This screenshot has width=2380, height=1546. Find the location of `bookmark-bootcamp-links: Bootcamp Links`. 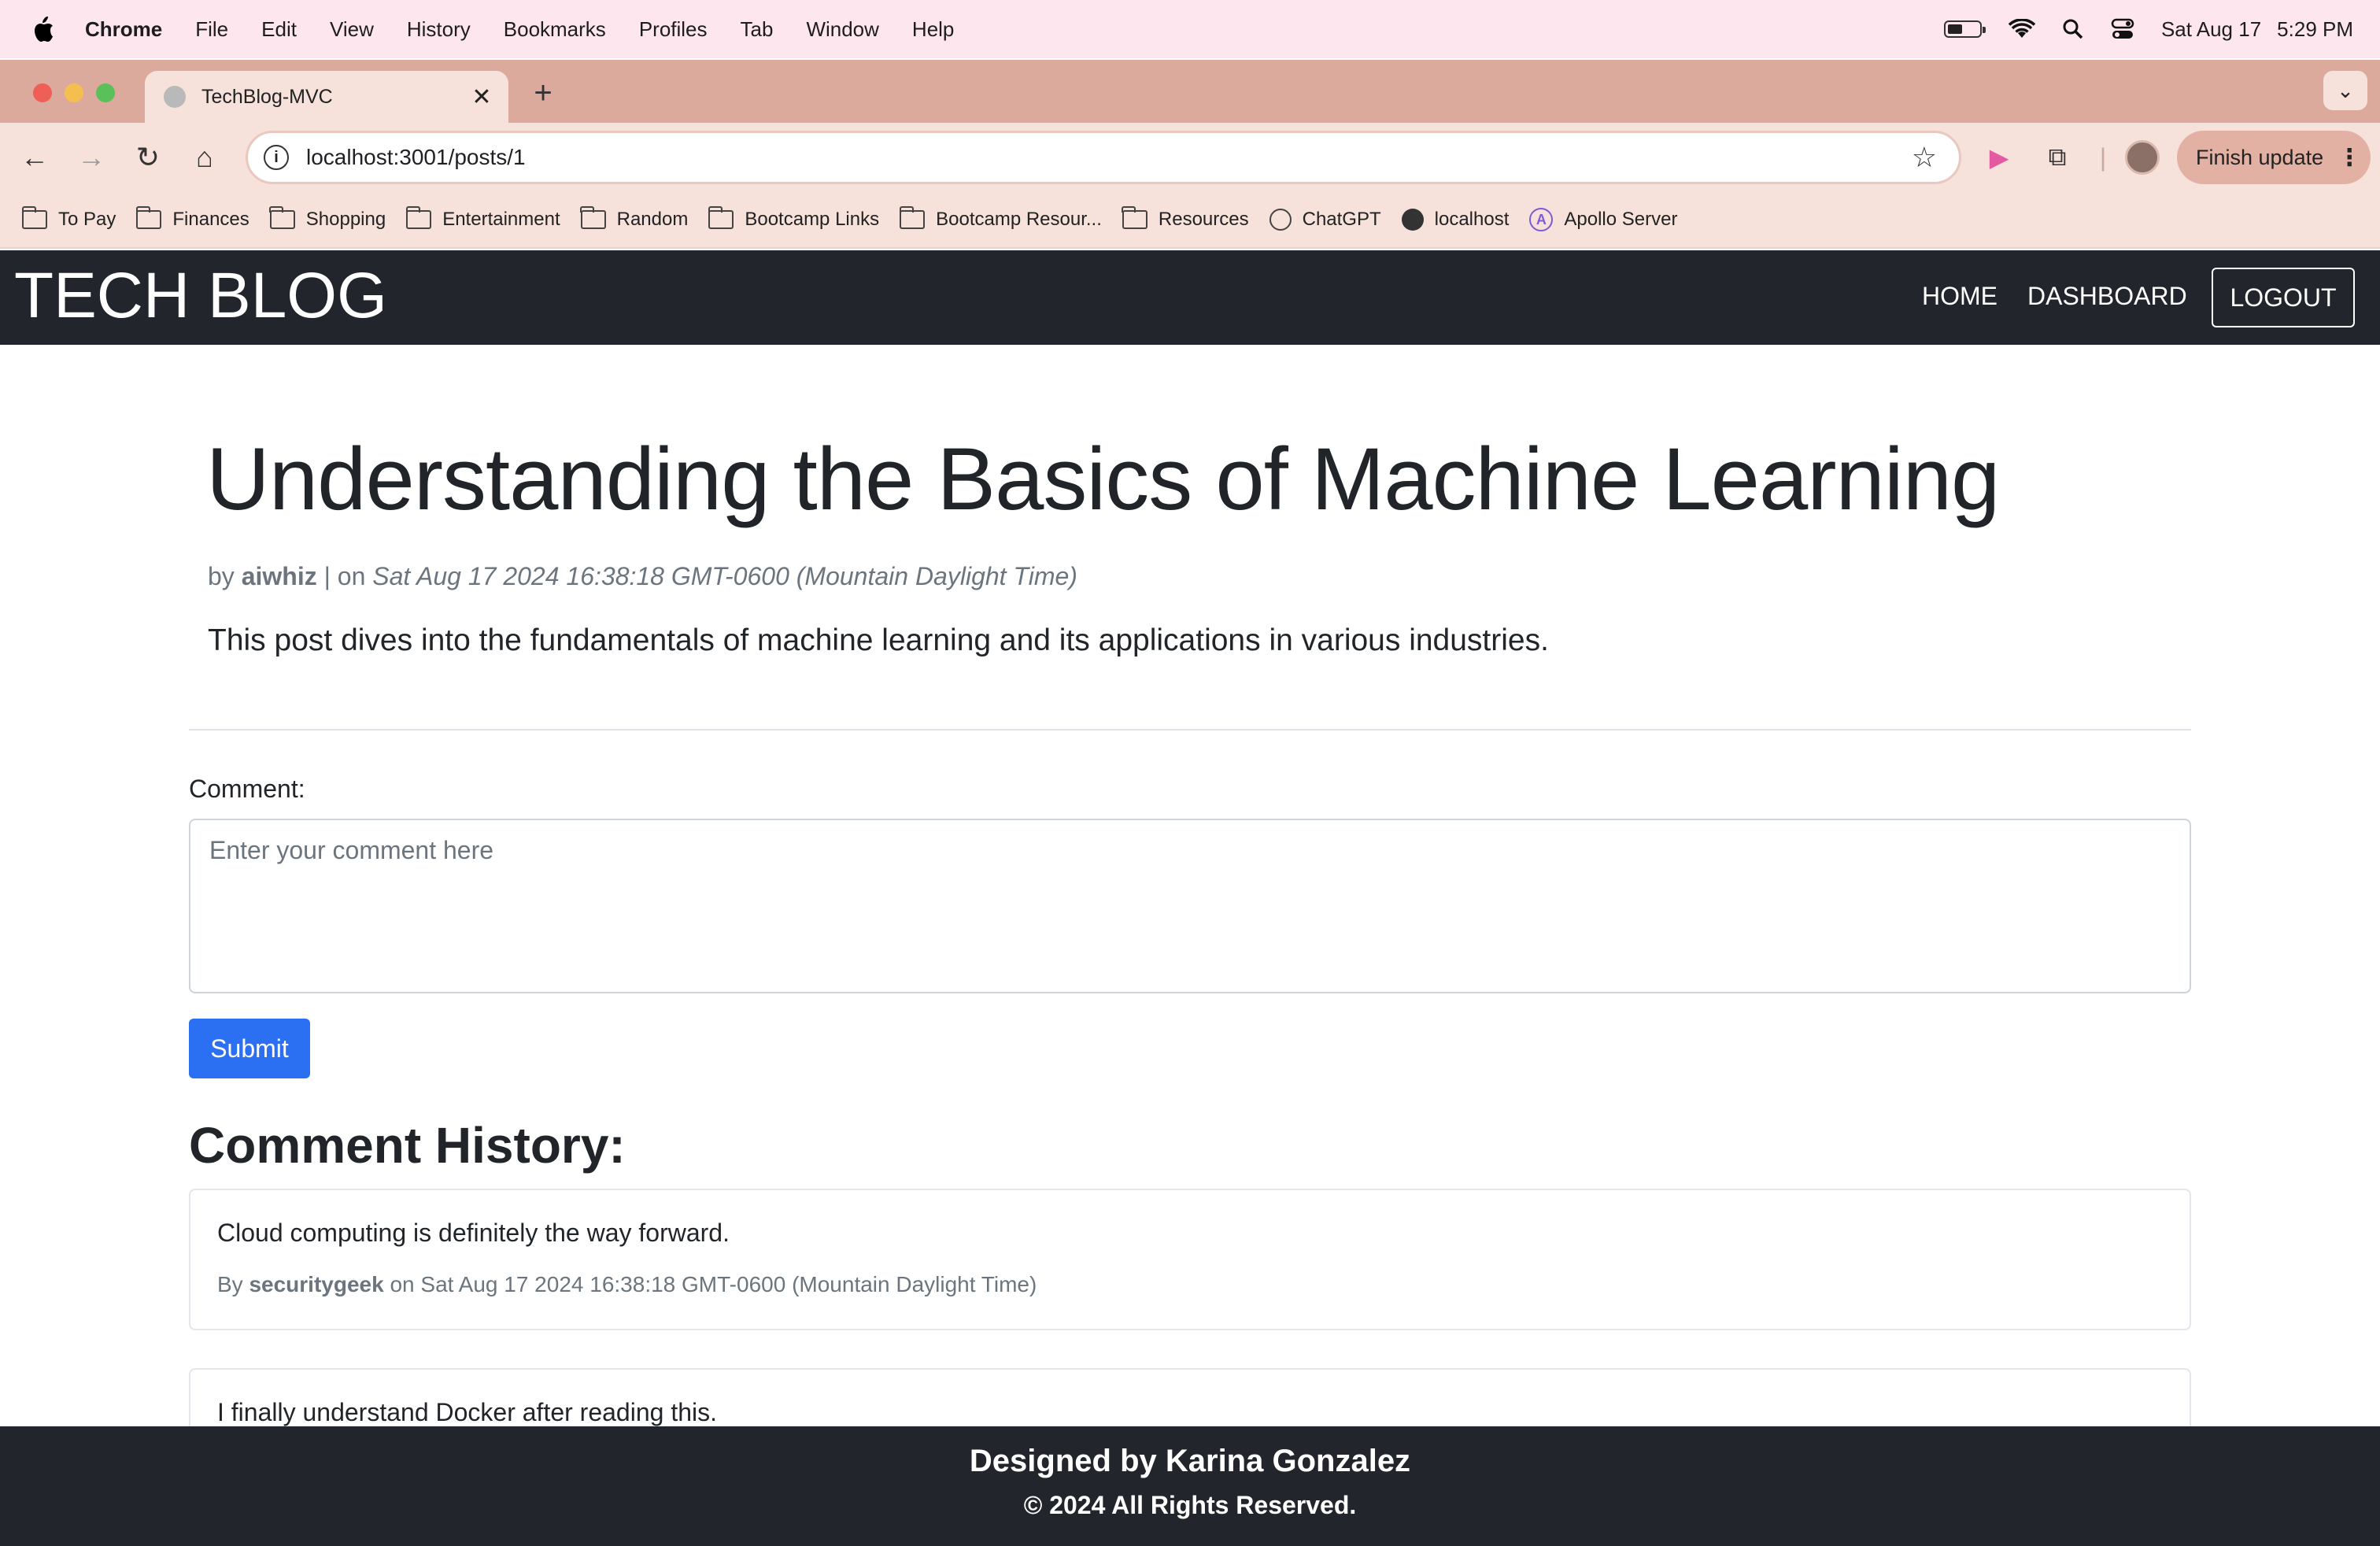

bookmark-bootcamp-links: Bootcamp Links is located at coordinates (794, 218).